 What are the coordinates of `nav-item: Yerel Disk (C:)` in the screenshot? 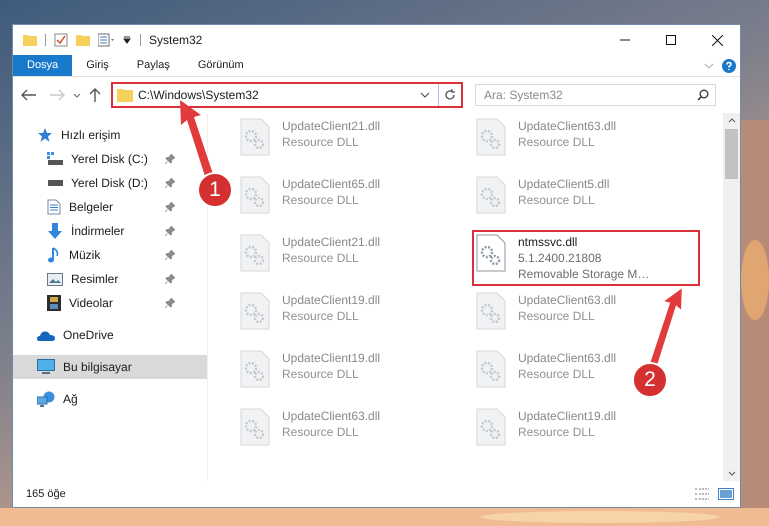 It's located at (98, 159).